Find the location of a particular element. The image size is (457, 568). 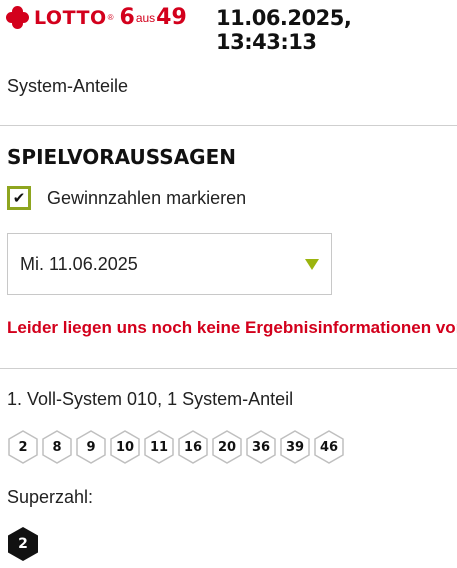

registered-mark: ® is located at coordinates (110, 17).